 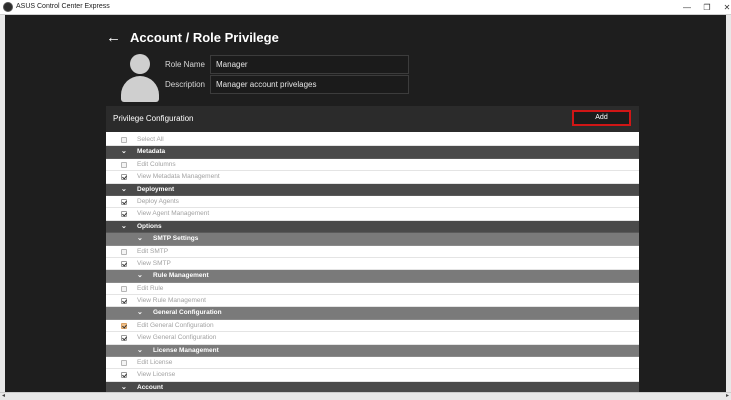 What do you see at coordinates (156, 164) in the screenshot?
I see `privilege-label: Edit Columns` at bounding box center [156, 164].